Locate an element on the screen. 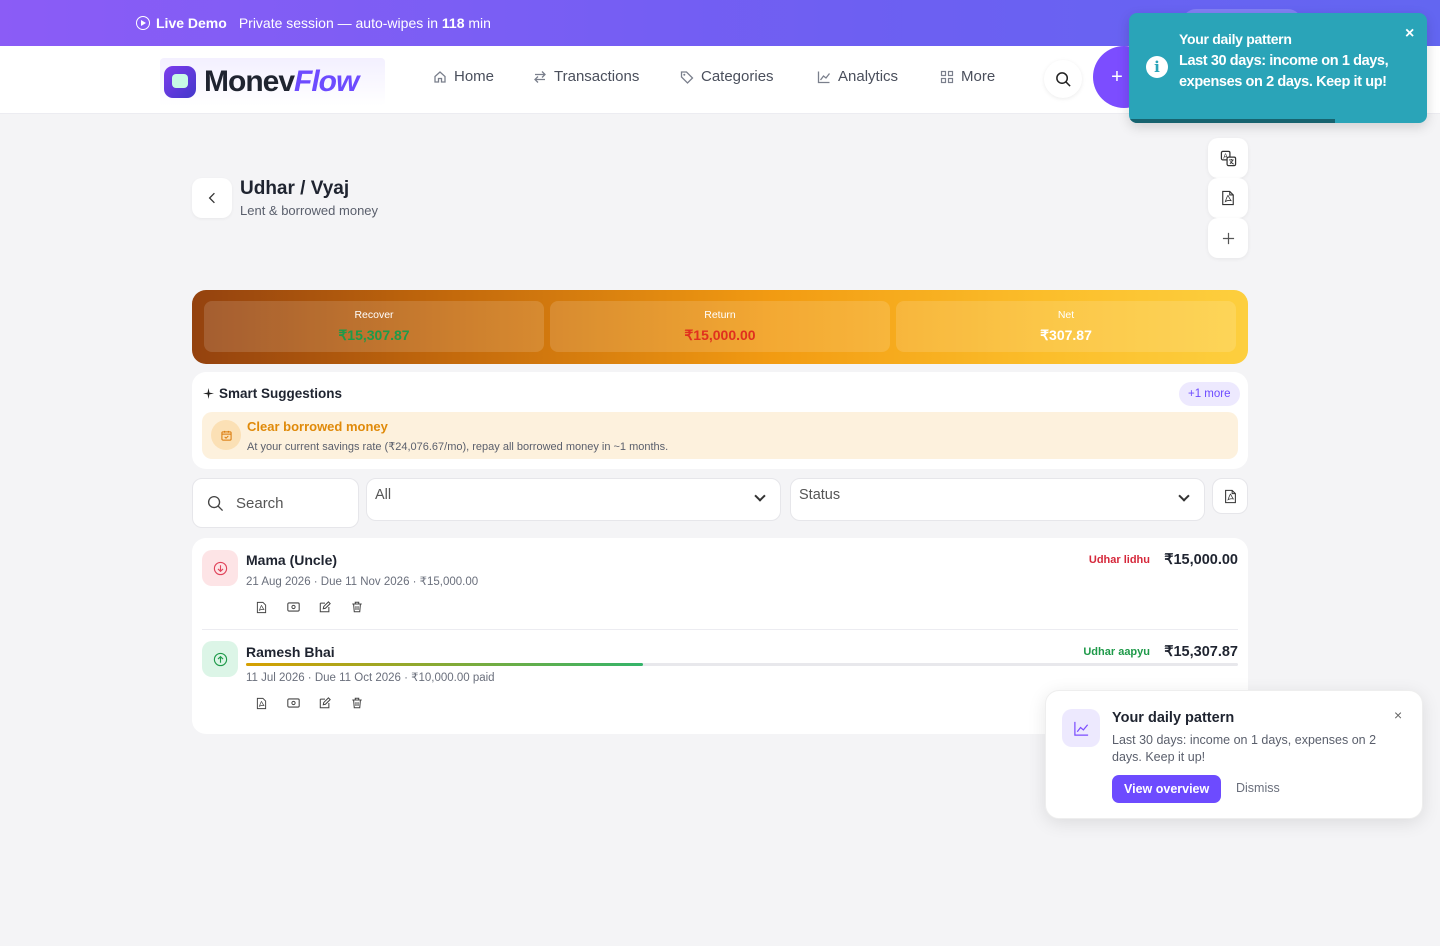 The height and width of the screenshot is (946, 1440). live-demo-label: Live Demo is located at coordinates (191, 23).